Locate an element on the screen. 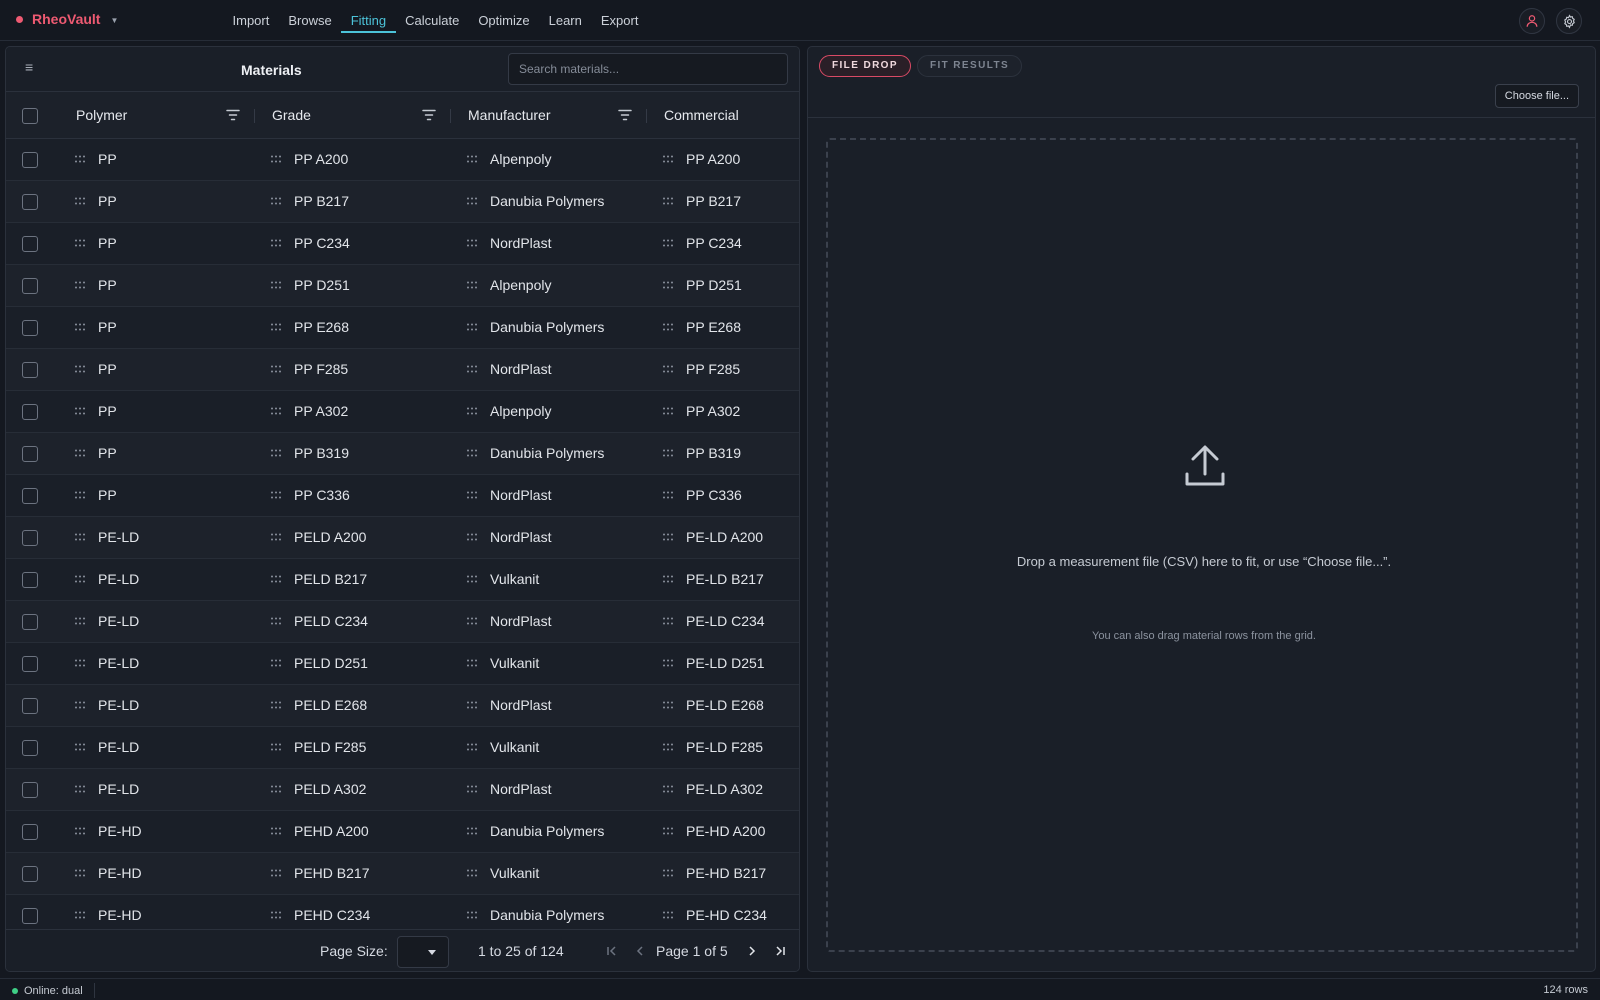 This screenshot has width=1600, height=1000. nav-item-export: Export is located at coordinates (619, 20).